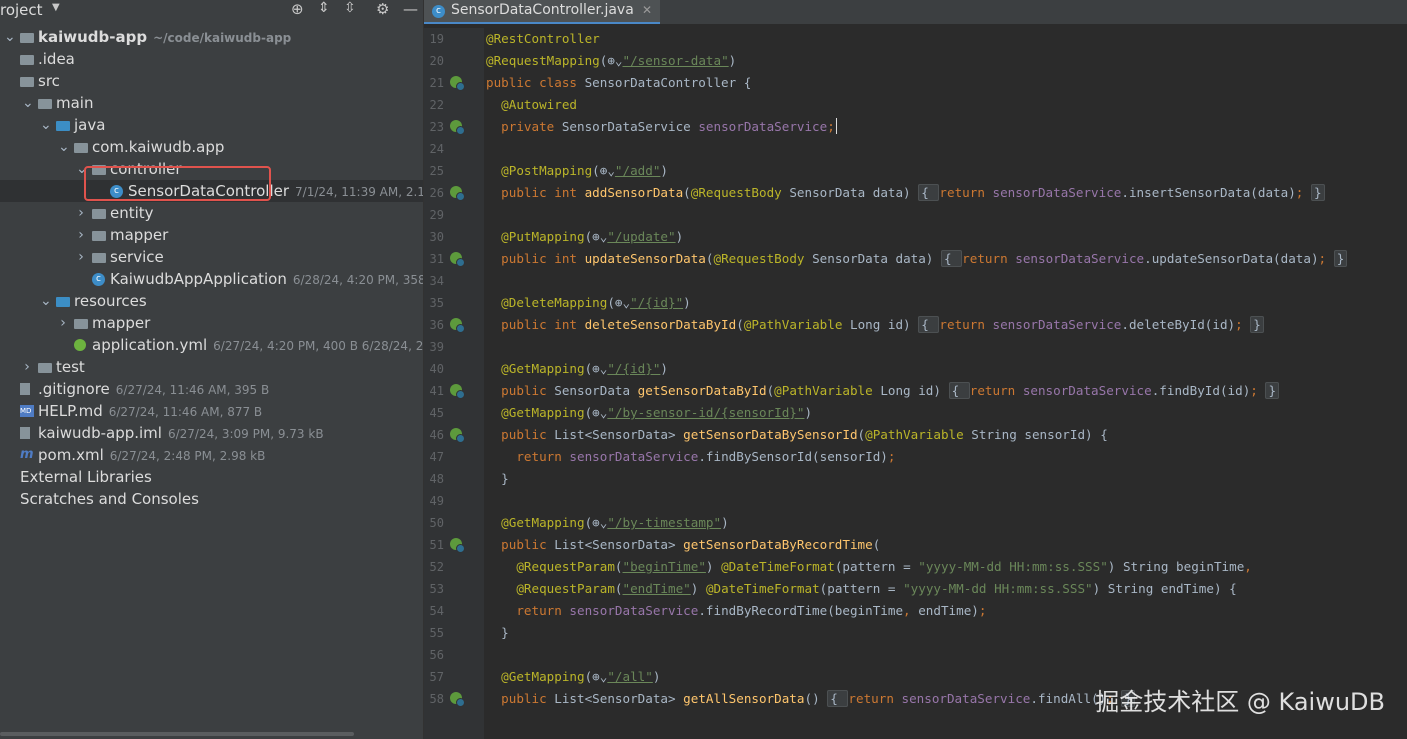 Image resolution: width=1407 pixels, height=739 pixels. What do you see at coordinates (827, 390) in the screenshot?
I see `code-token: @PathVariable` at bounding box center [827, 390].